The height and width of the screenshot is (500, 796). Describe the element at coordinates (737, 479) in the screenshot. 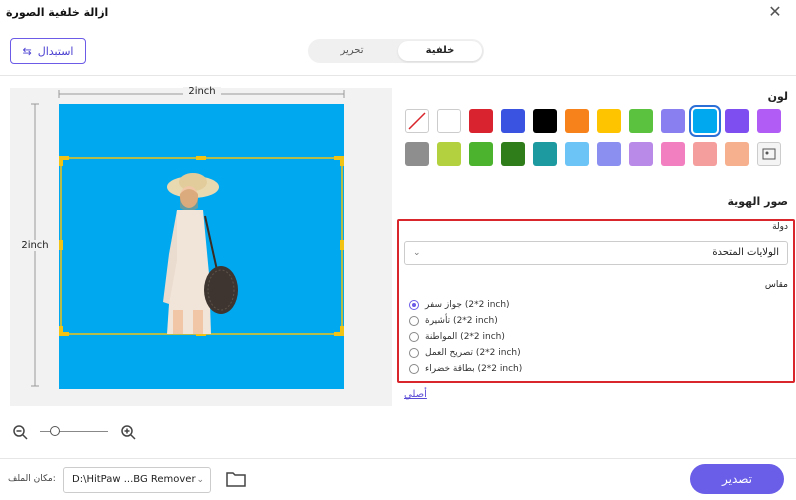

I see `export-button: تصدير` at that location.